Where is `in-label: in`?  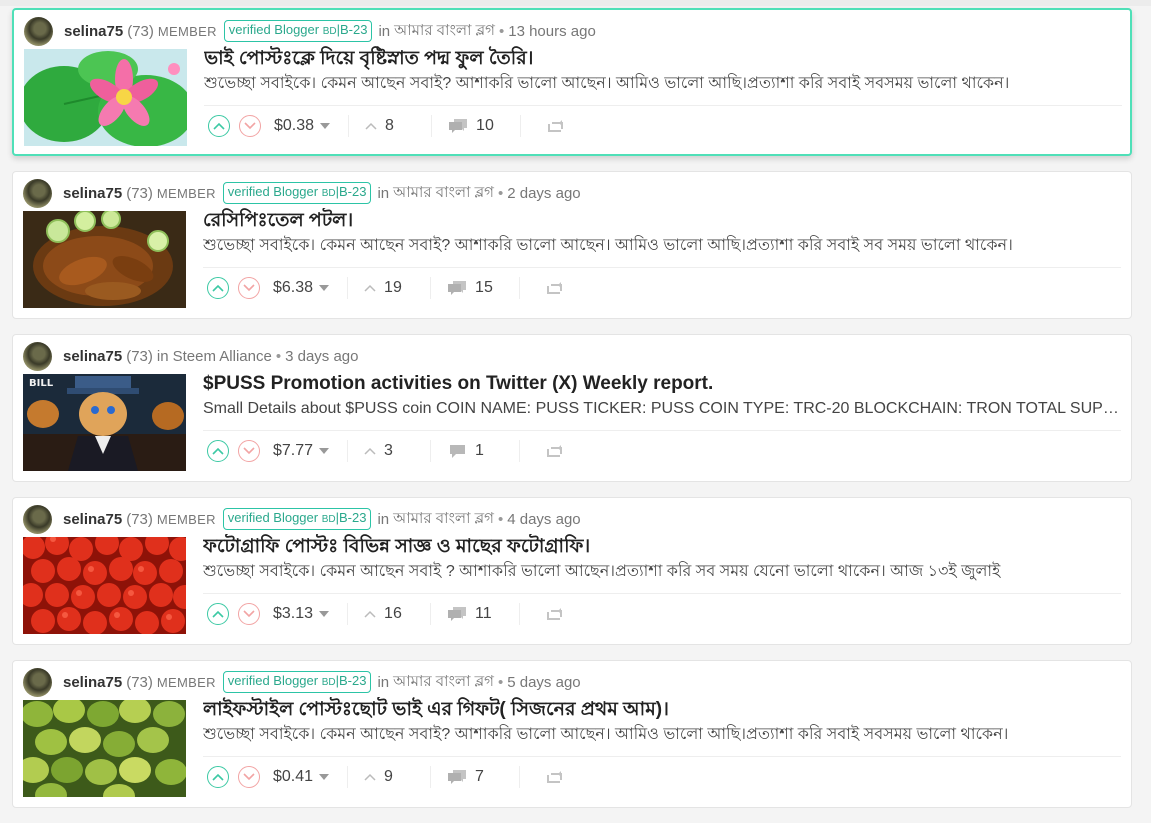 in-label: in is located at coordinates (383, 682).